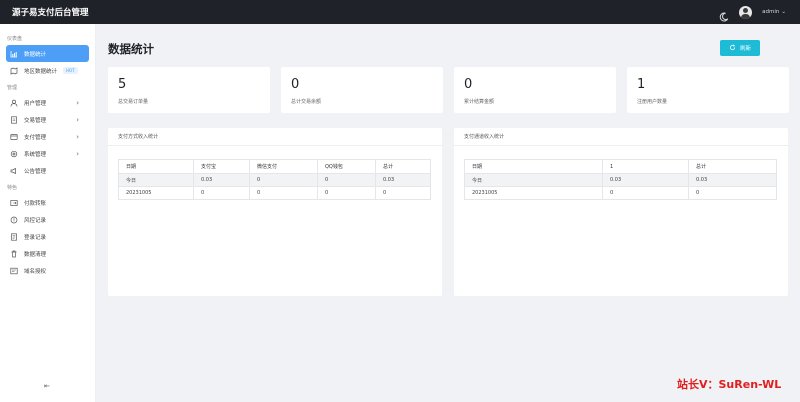 The height and width of the screenshot is (402, 800). I want to click on table-row: 今日 0.03 0.03, so click(620, 180).